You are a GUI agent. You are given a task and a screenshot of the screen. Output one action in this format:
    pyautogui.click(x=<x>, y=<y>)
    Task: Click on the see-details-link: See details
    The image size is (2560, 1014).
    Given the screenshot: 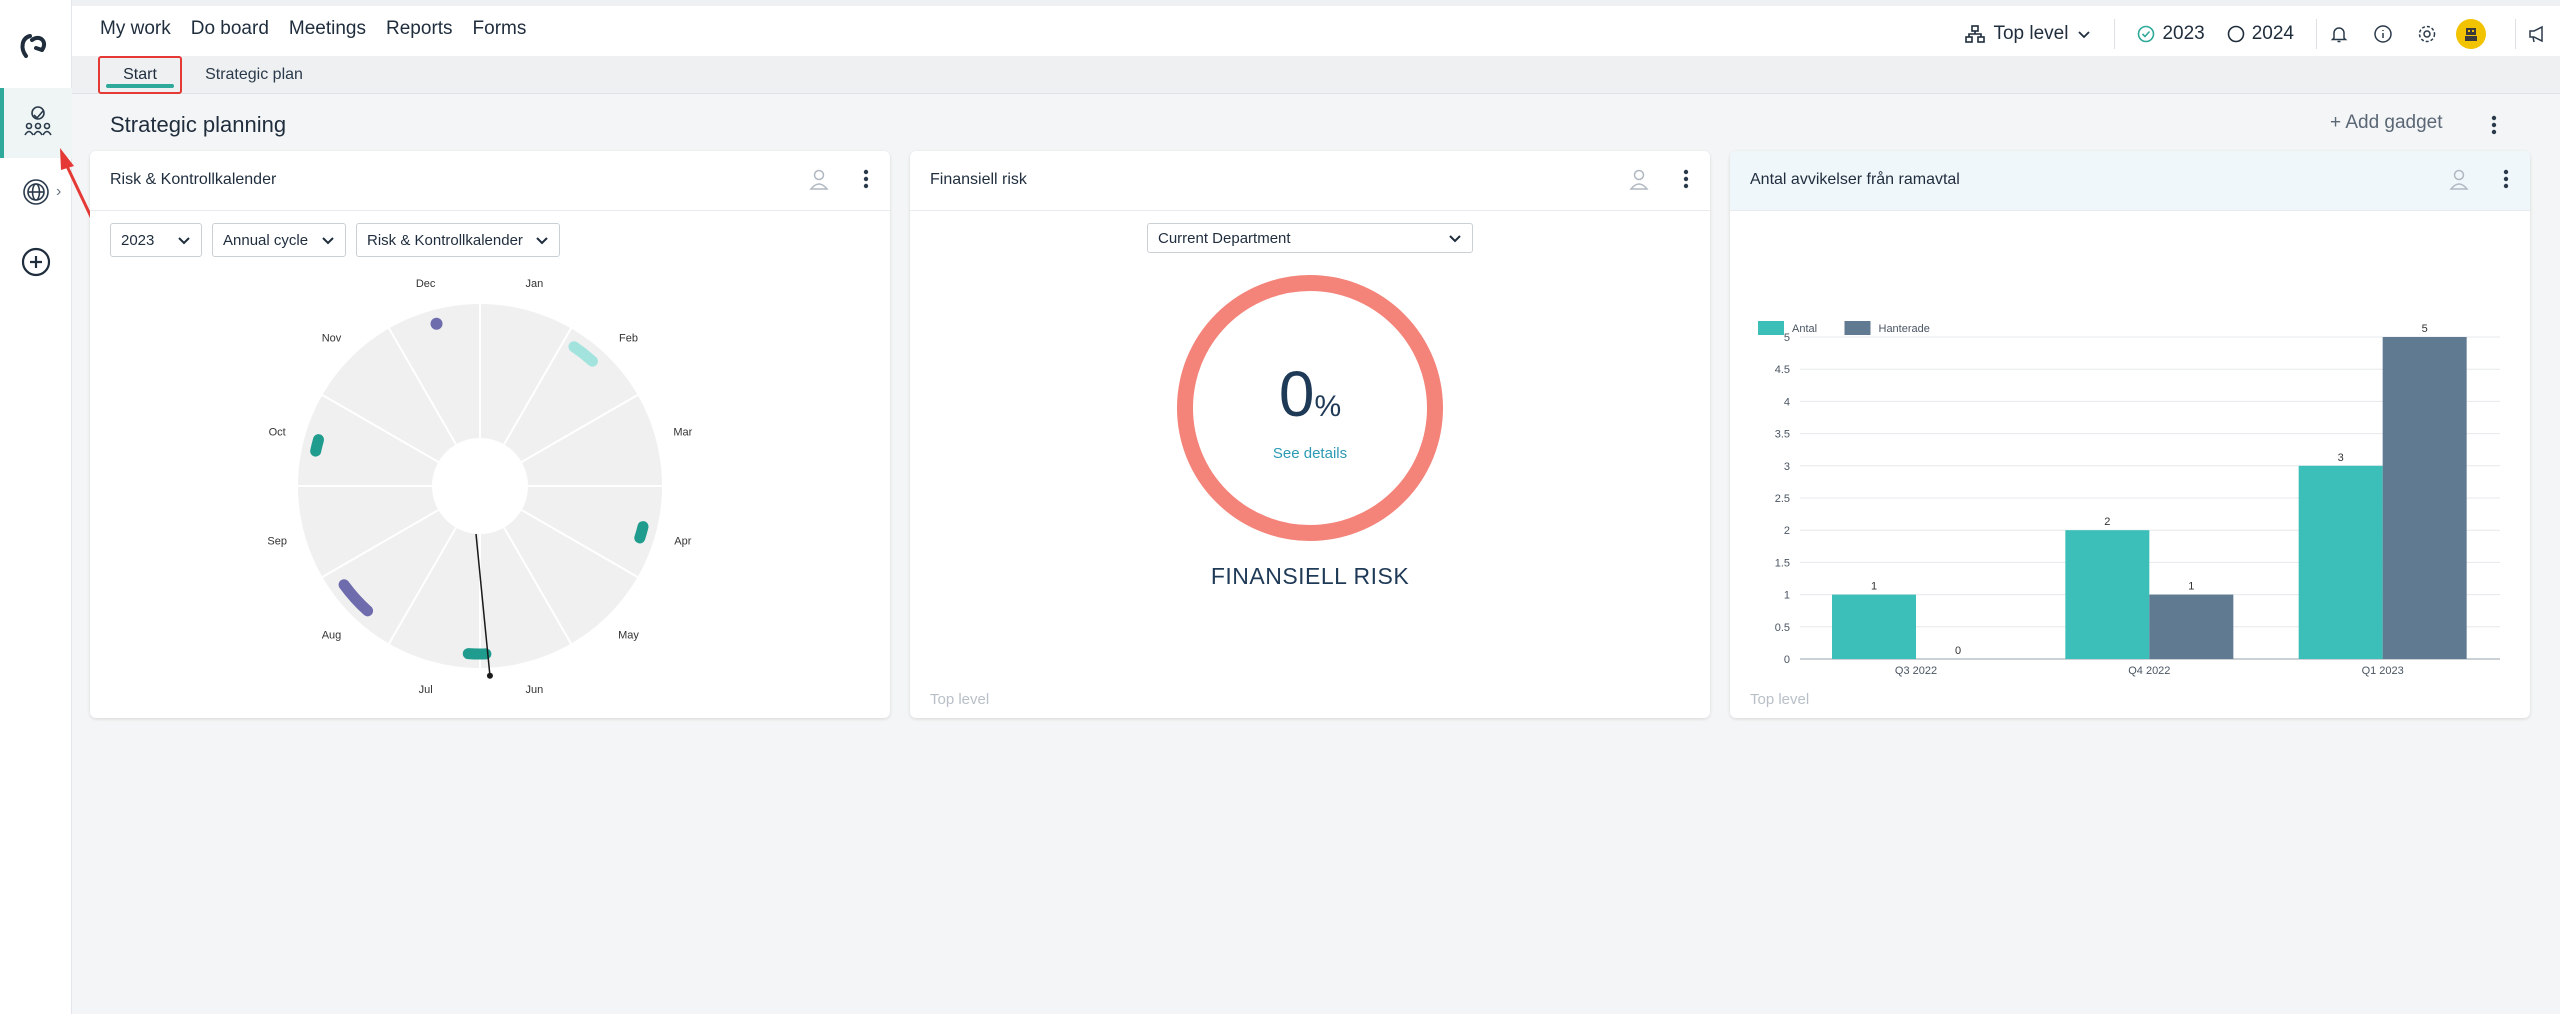 What is the action you would take?
    pyautogui.click(x=1310, y=453)
    